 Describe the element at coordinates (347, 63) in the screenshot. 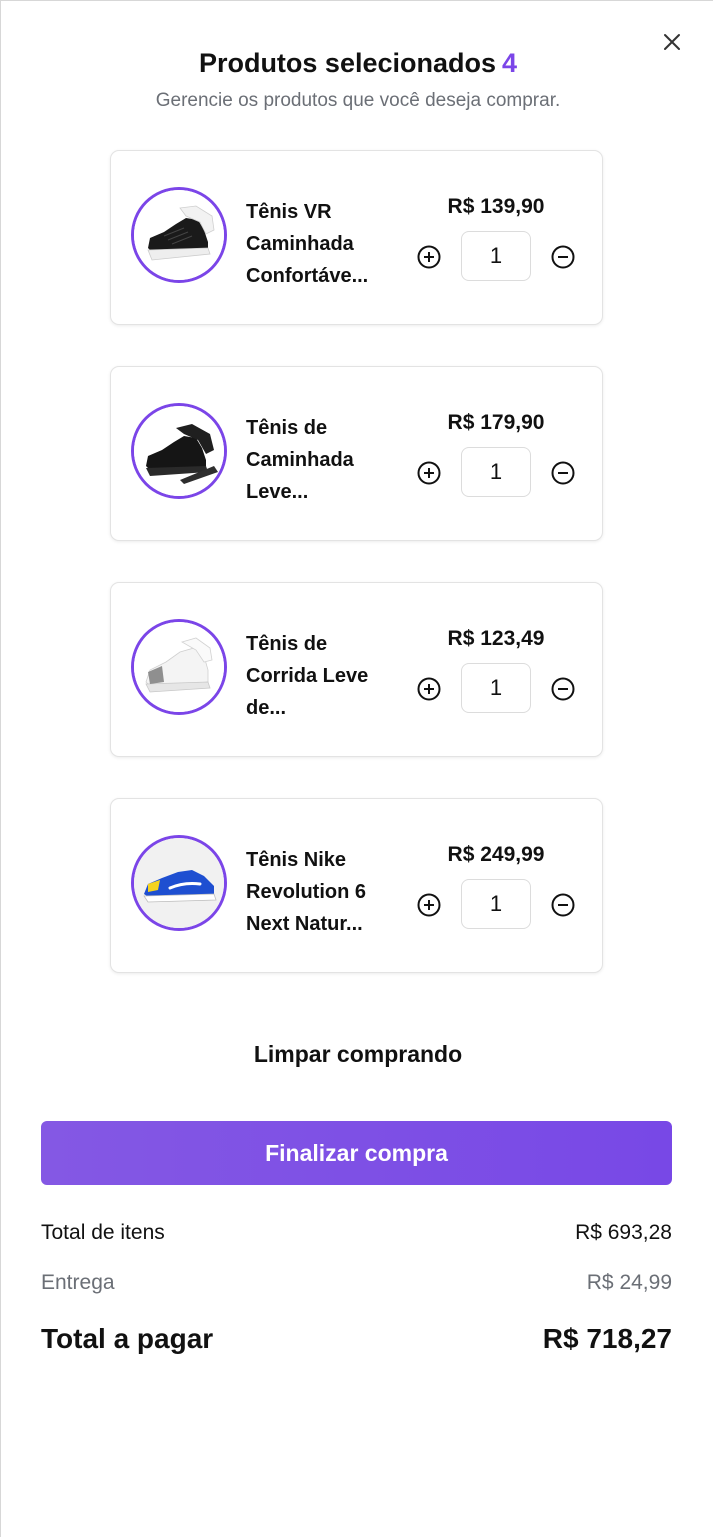

I see `title-text: Produtos selecionados` at that location.